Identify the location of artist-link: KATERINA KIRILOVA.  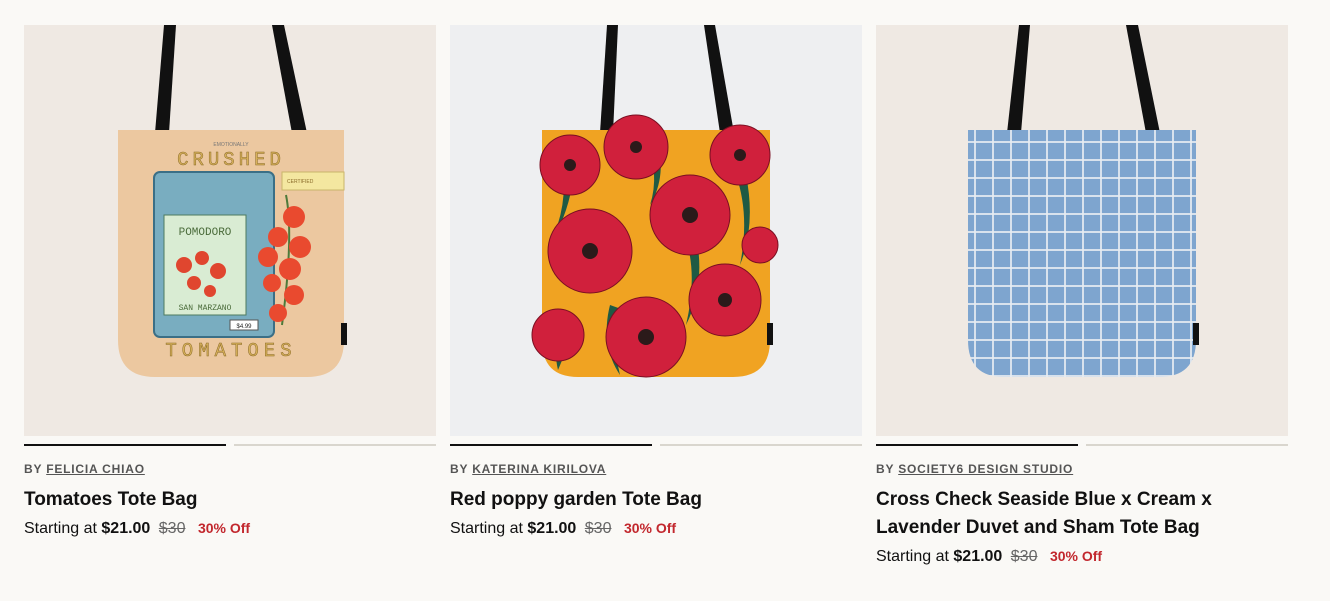
(539, 469).